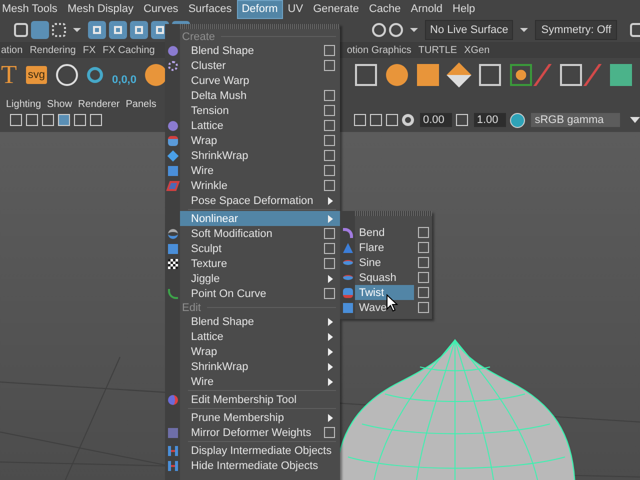 Image resolution: width=640 pixels, height=480 pixels. Describe the element at coordinates (260, 293) in the screenshot. I see `menu-item: Point On Curve` at that location.